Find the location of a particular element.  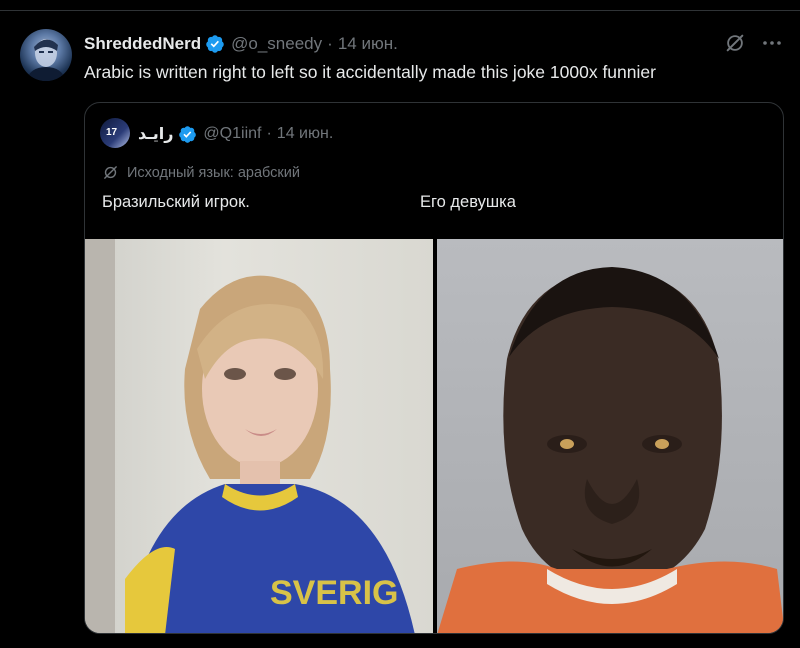

translation-note-text: Исходный язык: арабский is located at coordinates (213, 172).